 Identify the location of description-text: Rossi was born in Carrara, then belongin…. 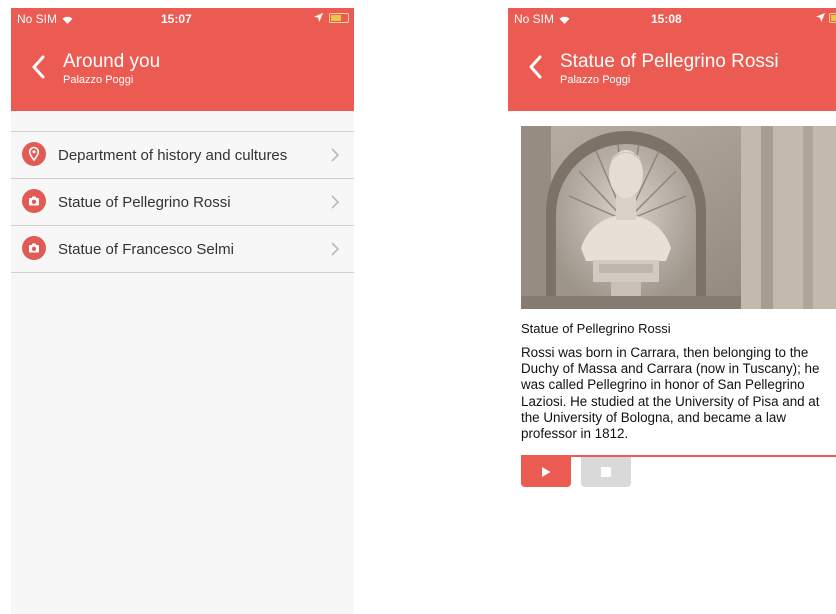
(670, 393).